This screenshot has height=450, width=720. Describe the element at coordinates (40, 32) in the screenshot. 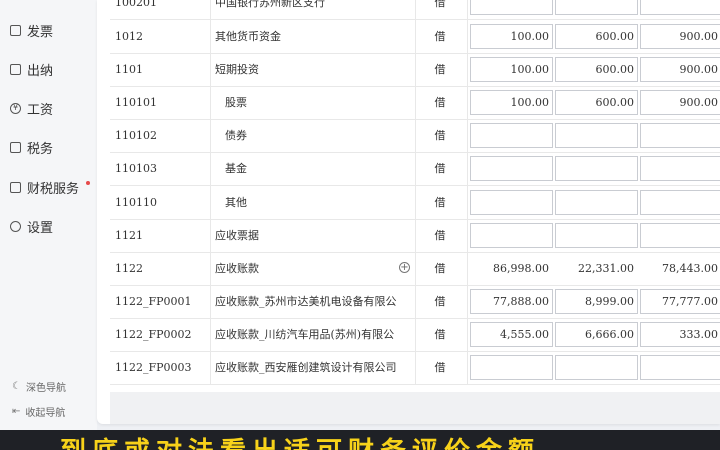

I see `sidebar-item-label: 发票` at that location.